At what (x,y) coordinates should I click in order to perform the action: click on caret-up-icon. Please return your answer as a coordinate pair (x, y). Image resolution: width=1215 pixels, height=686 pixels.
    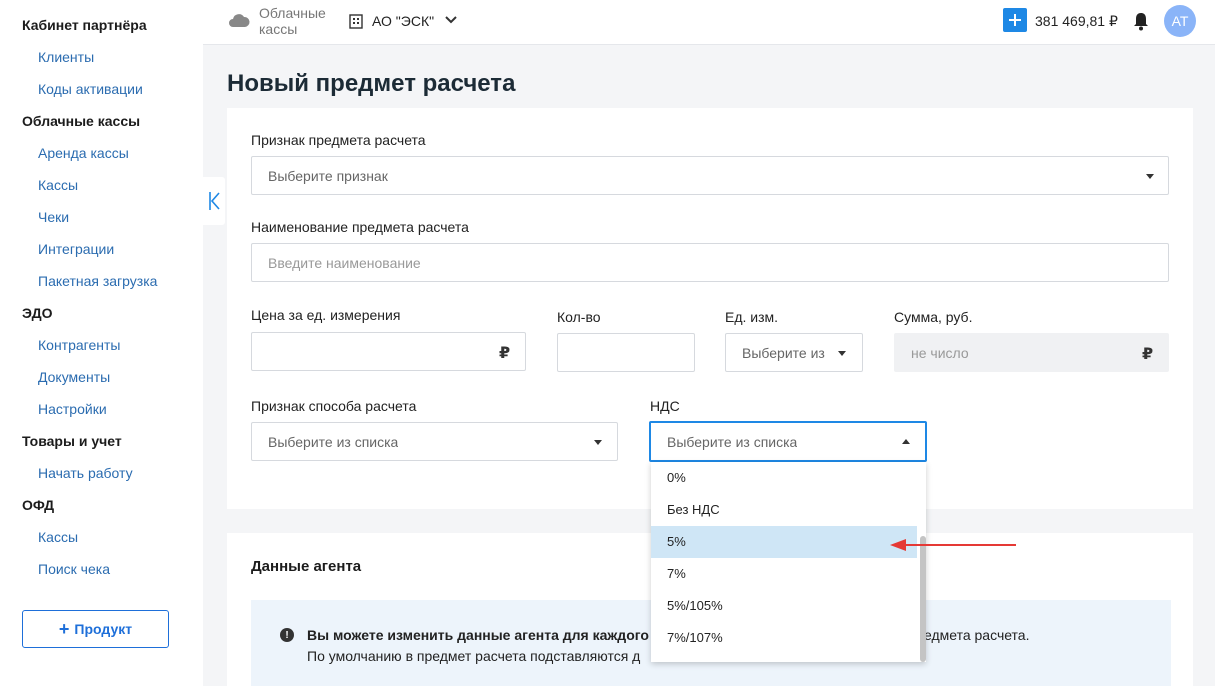
    Looking at the image, I should click on (906, 441).